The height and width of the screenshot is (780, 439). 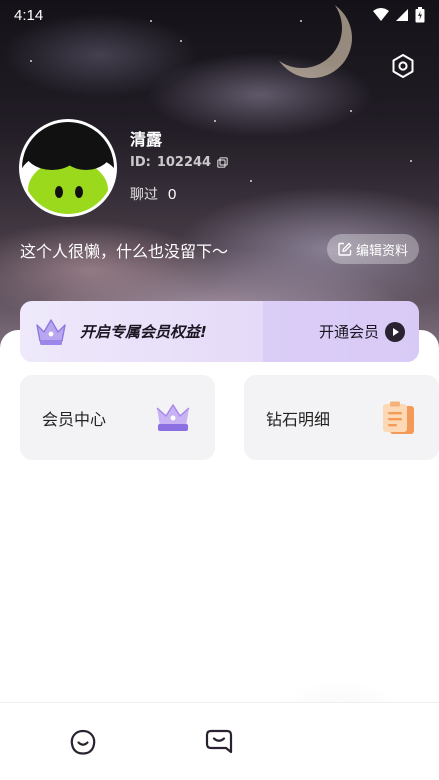 I want to click on user-id: ID: 102244, so click(x=179, y=162).